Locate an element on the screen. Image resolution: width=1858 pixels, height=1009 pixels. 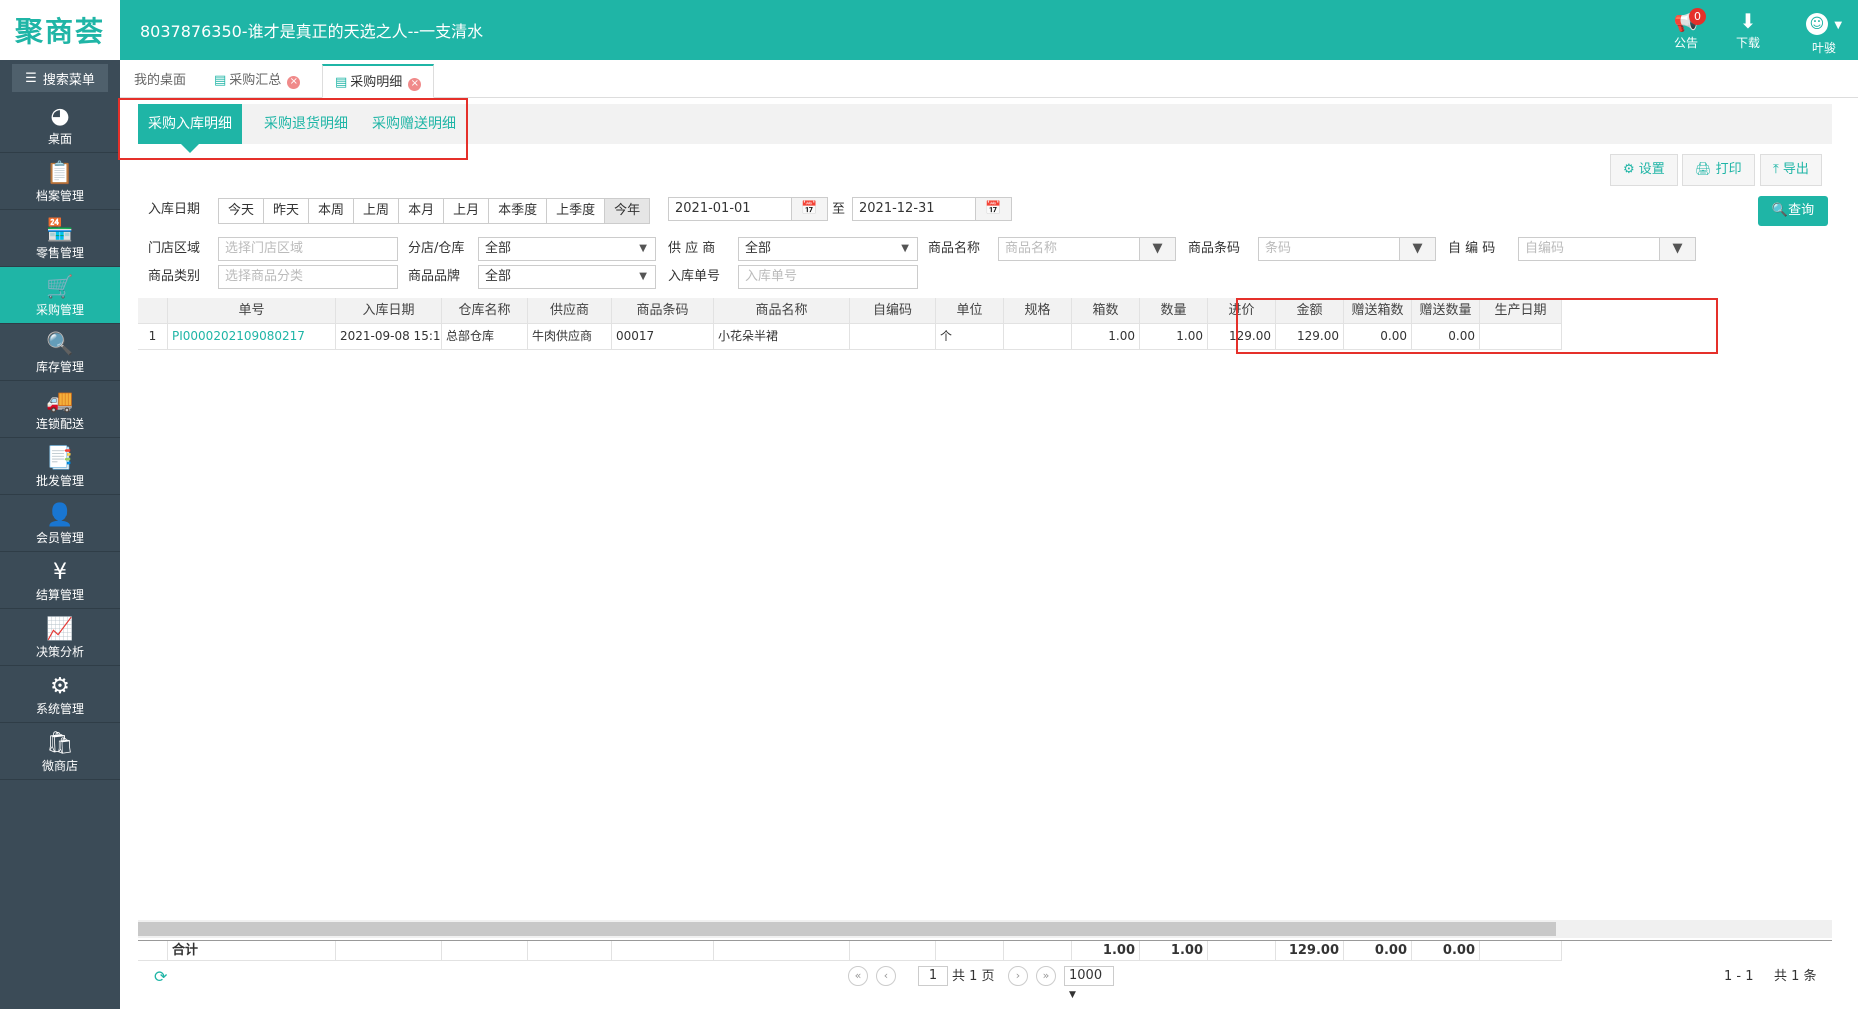
table-cell-13: 129.00 is located at coordinates (1310, 951).